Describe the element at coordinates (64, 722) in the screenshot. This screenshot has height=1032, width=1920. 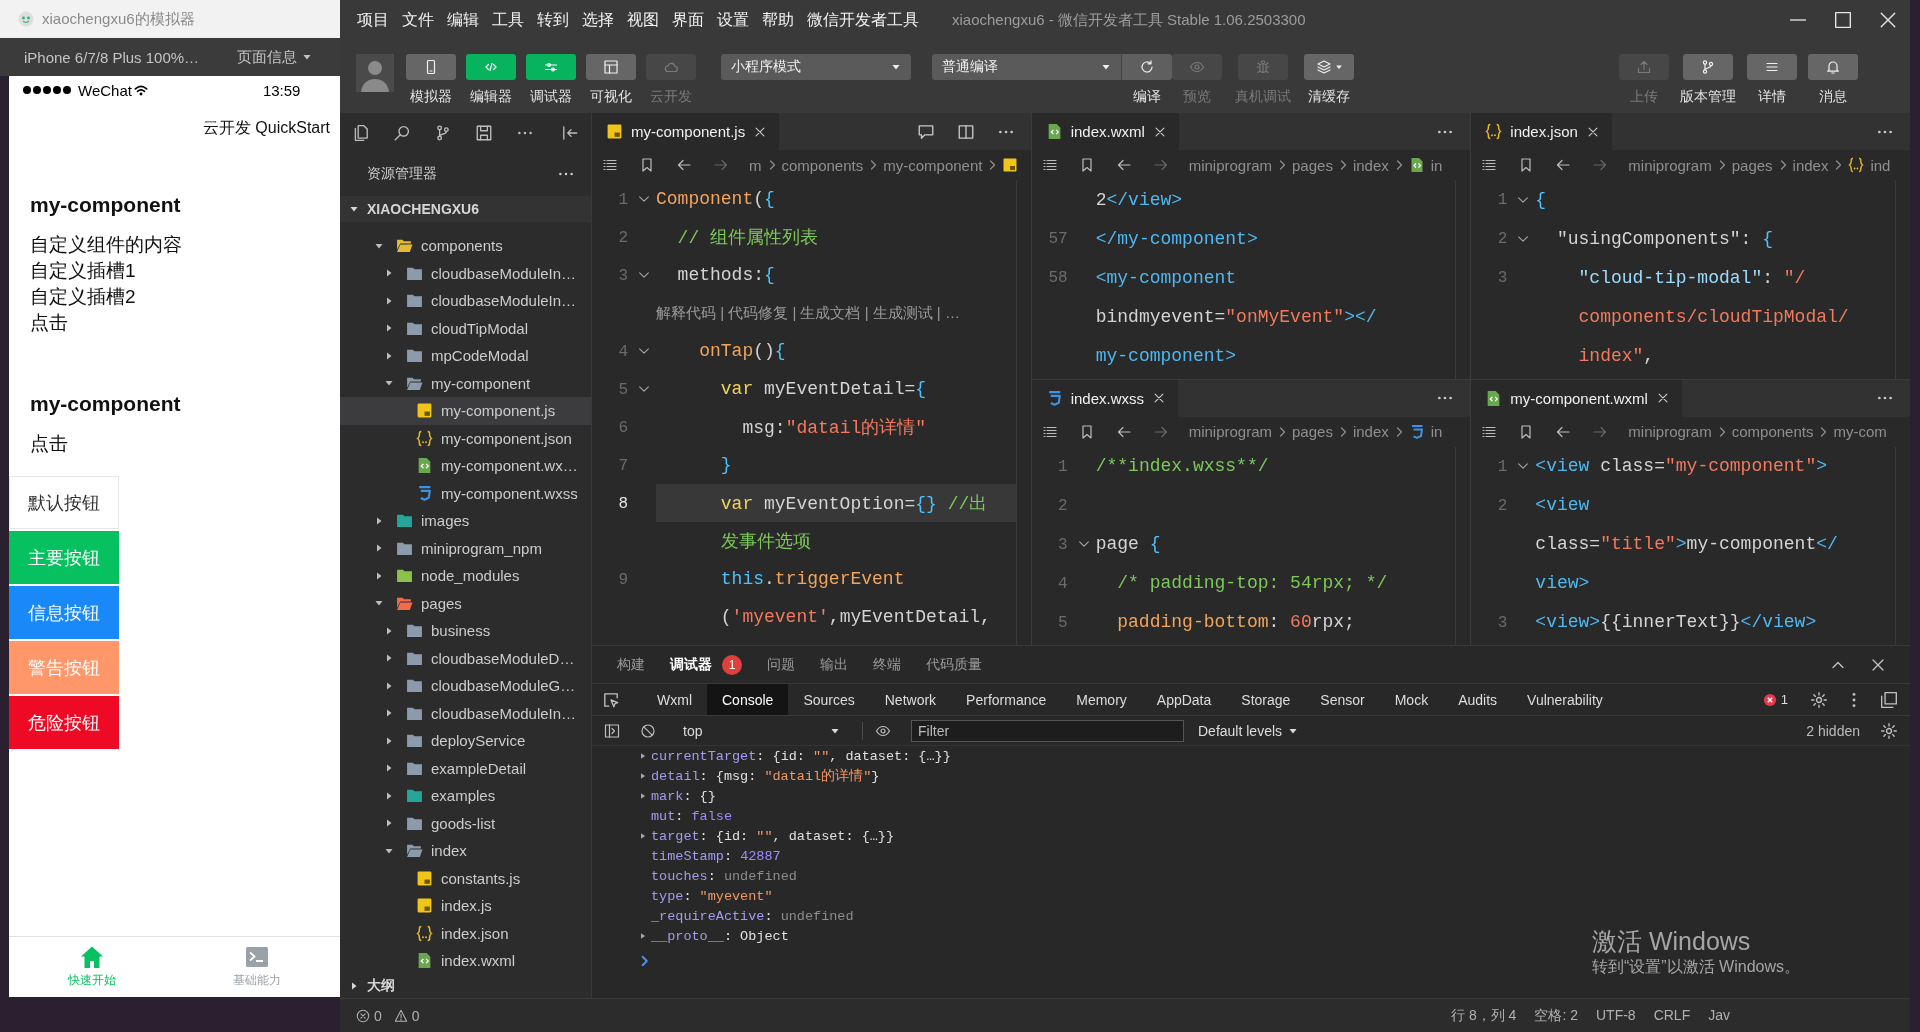
I see `phone-button: 危险按钮` at that location.